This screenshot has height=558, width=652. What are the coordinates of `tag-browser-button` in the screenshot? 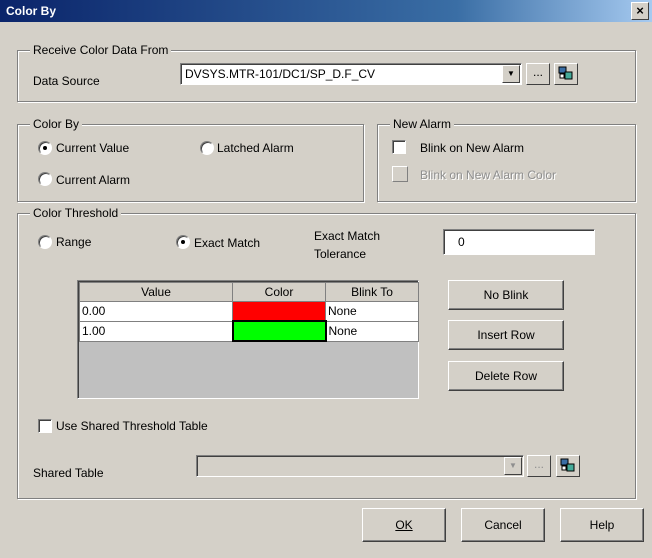 It's located at (566, 74).